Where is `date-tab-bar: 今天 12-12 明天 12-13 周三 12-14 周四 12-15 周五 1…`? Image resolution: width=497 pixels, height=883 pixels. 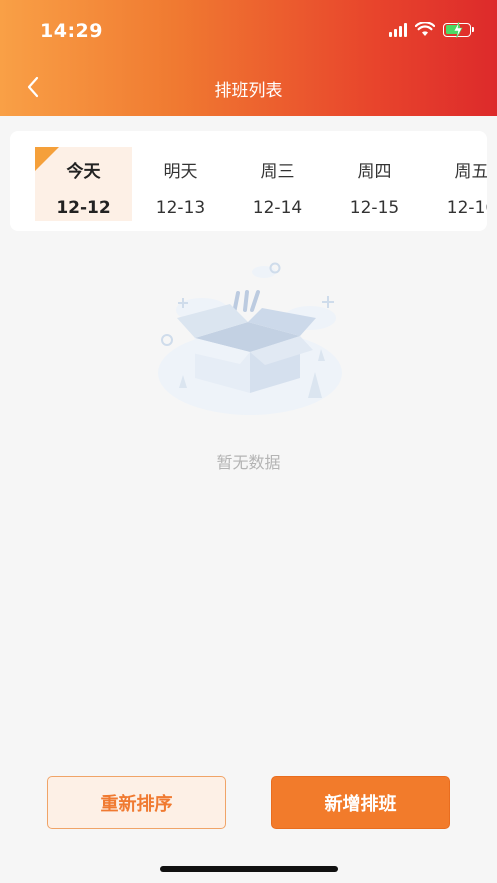
date-tab-bar: 今天 12-12 明天 12-13 周三 12-14 周四 12-15 周五 1… is located at coordinates (248, 181).